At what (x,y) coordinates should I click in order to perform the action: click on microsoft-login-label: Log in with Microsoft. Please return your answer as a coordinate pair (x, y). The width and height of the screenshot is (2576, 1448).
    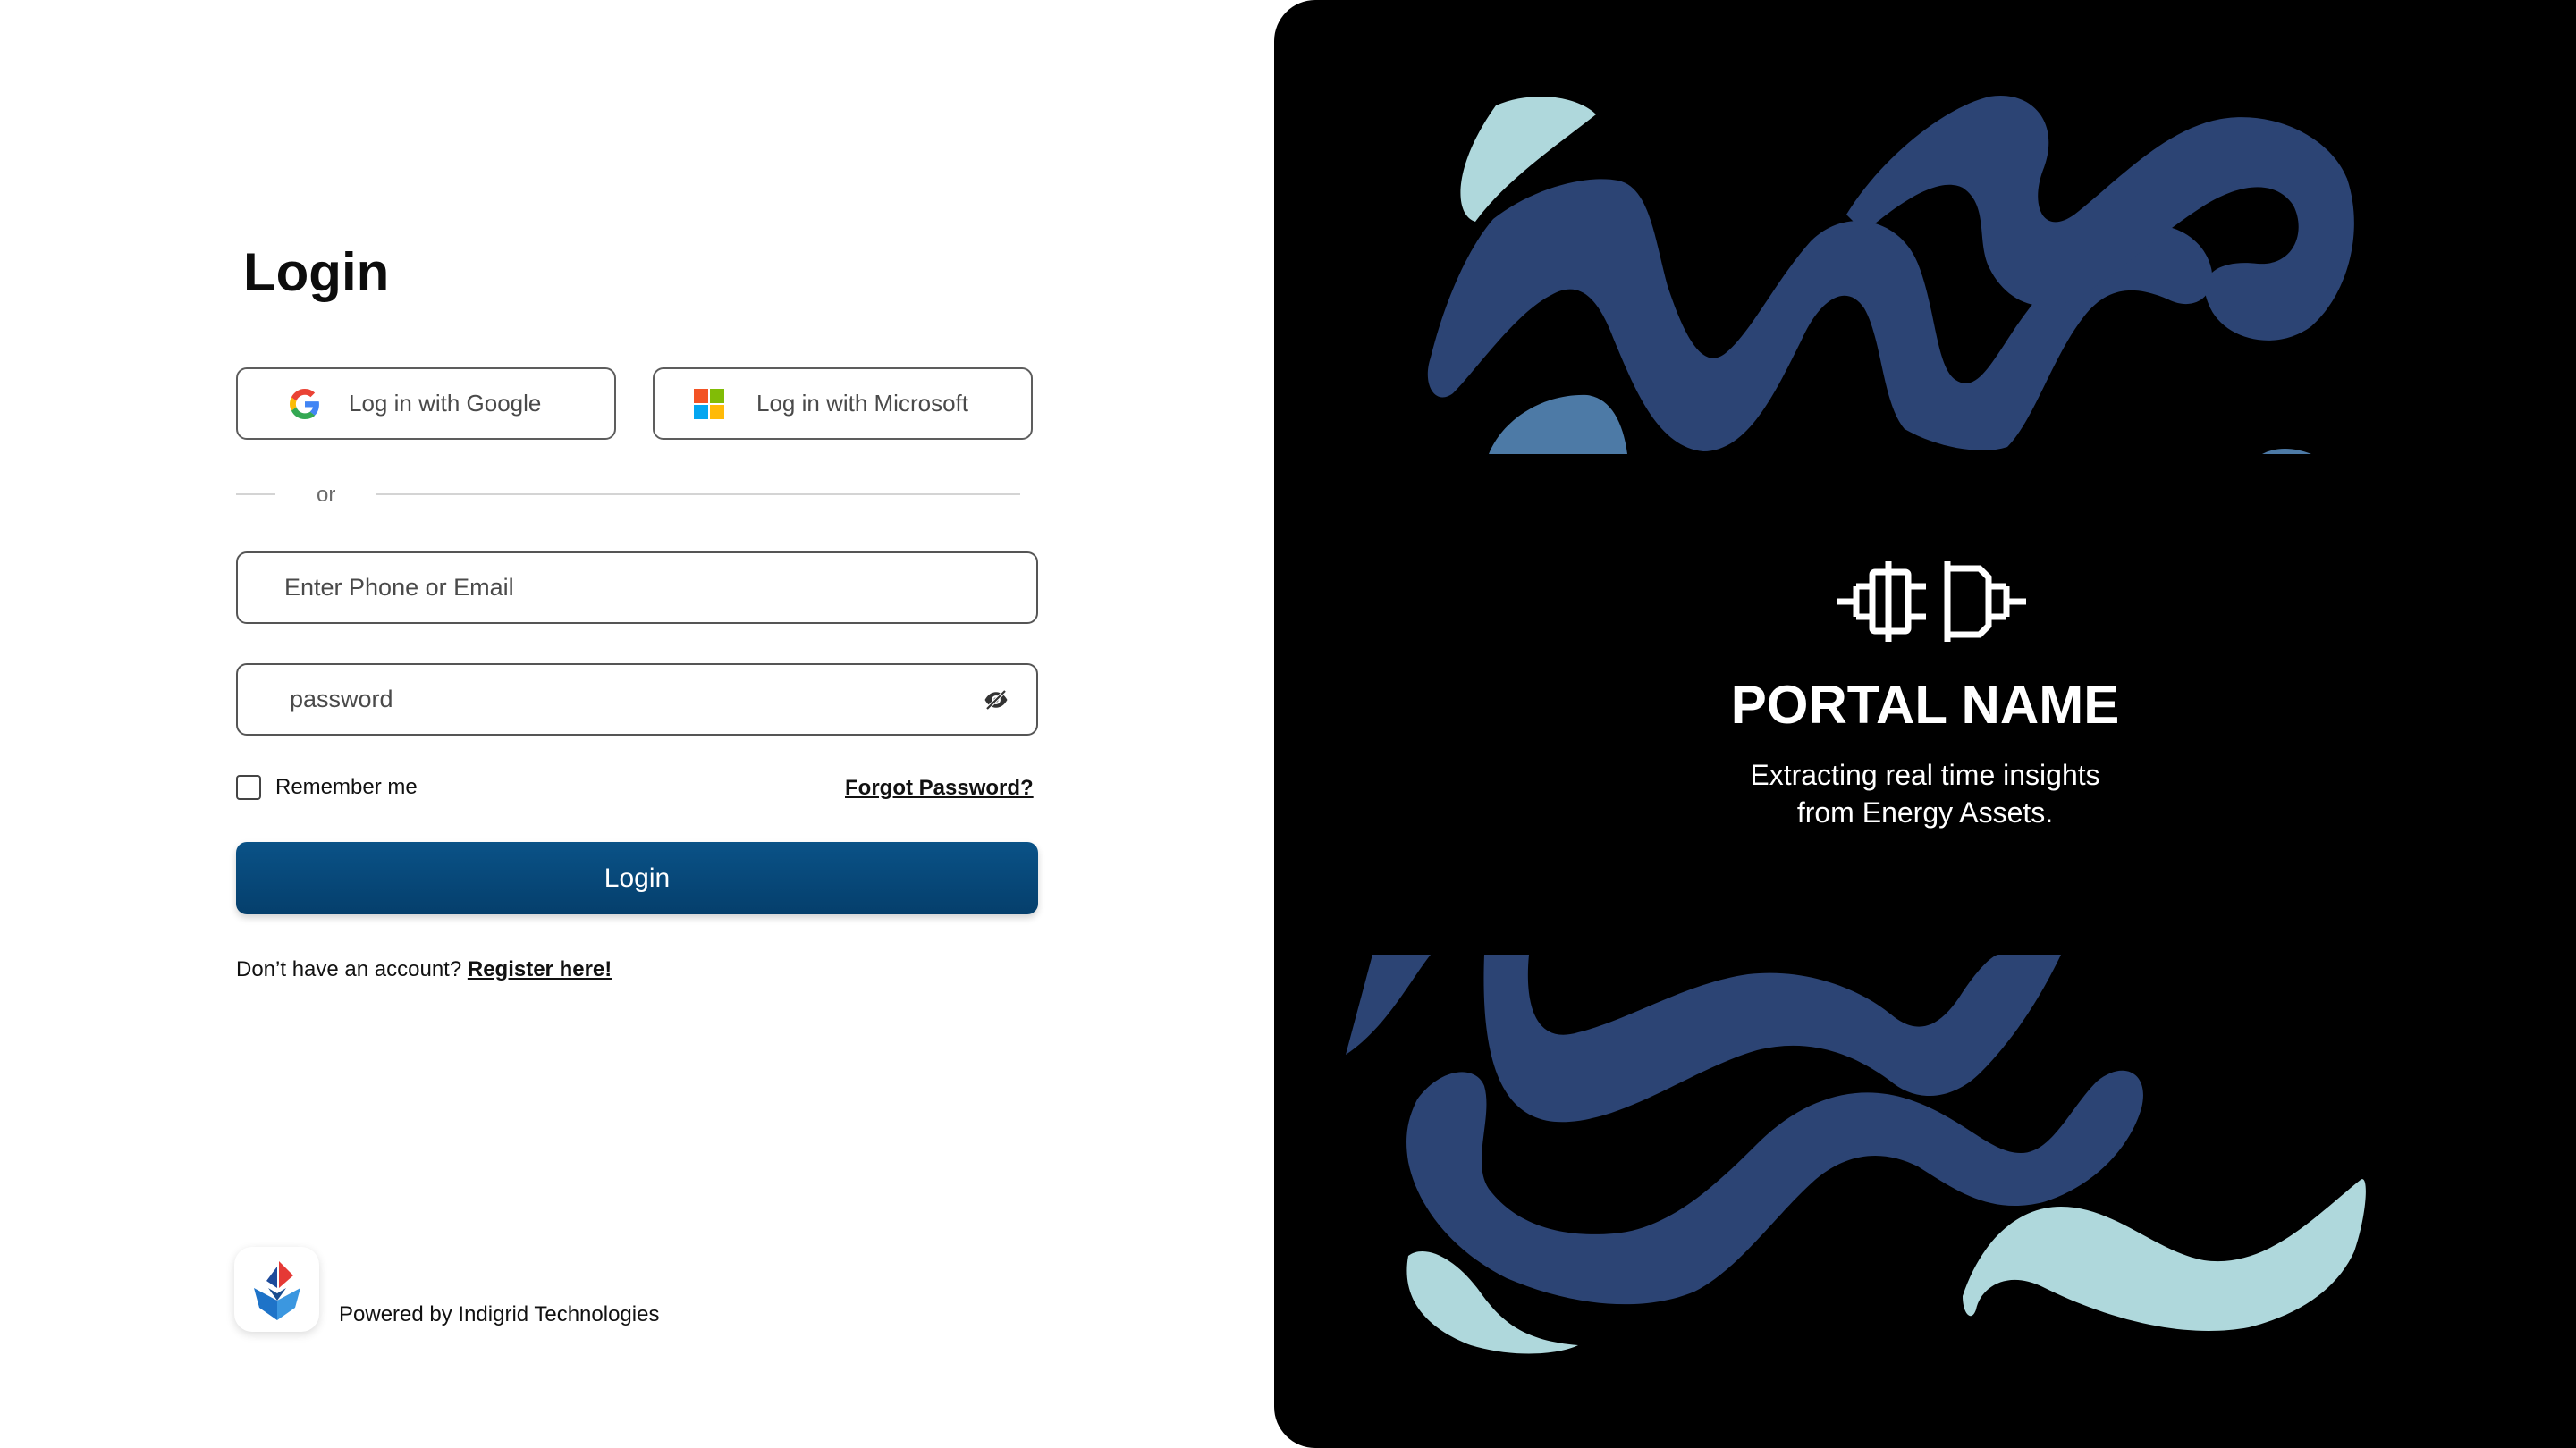
    Looking at the image, I should click on (862, 403).